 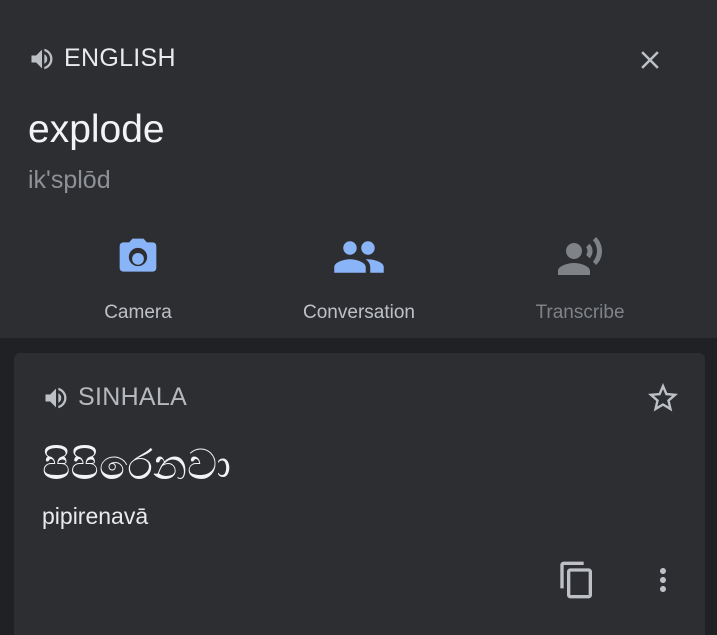 I want to click on transcribe-label: Transcribe, so click(x=580, y=312).